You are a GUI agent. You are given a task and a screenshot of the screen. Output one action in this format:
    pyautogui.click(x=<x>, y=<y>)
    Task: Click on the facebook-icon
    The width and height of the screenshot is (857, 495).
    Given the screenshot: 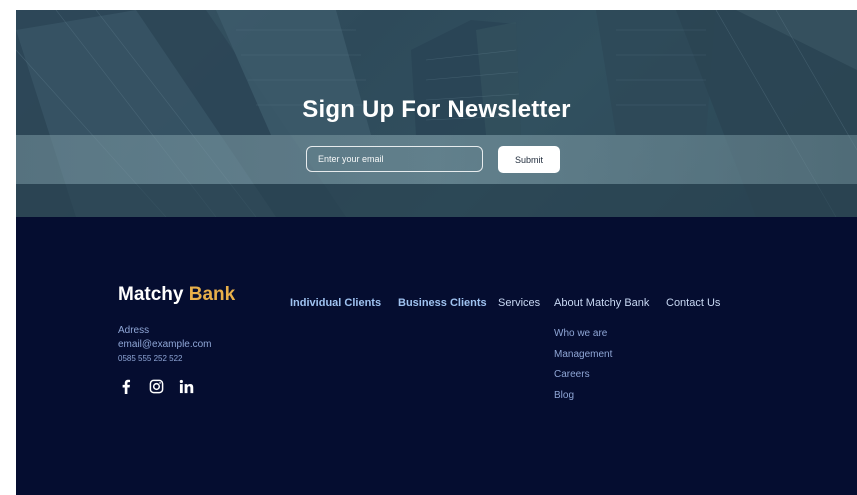 What is the action you would take?
    pyautogui.click(x=126, y=386)
    